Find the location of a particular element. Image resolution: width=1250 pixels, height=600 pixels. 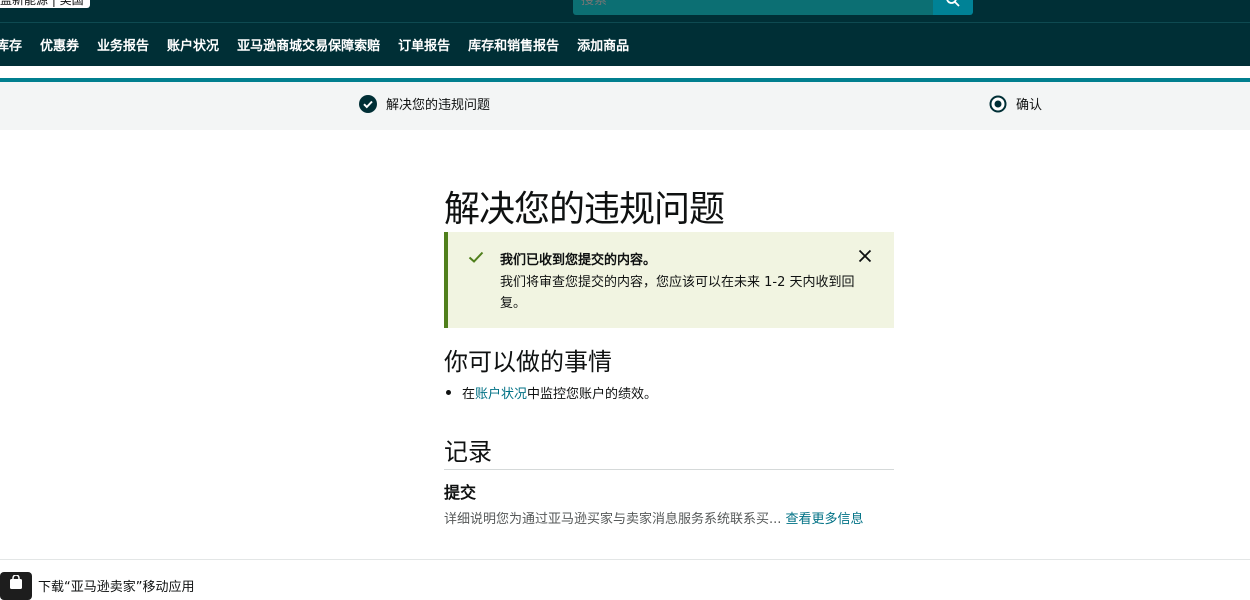

list-item: 在 账户状况 中监控您账户的绩效。 is located at coordinates (550, 392).